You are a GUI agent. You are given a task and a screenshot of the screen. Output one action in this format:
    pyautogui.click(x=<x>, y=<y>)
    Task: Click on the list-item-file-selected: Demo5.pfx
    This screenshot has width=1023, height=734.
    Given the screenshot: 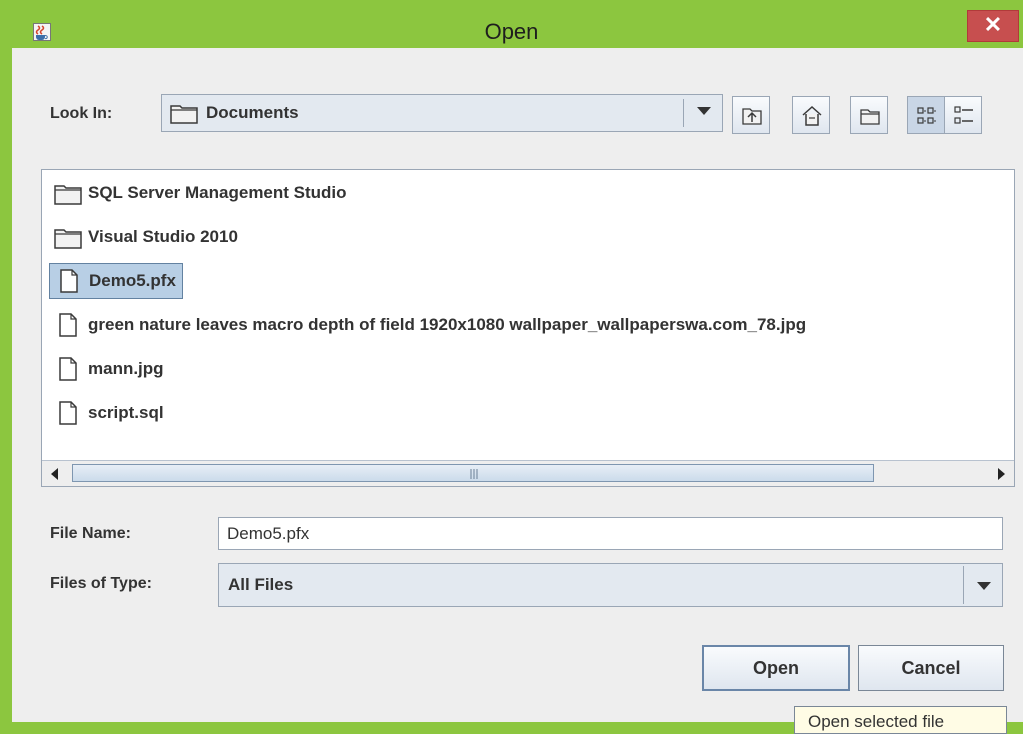 What is the action you would take?
    pyautogui.click(x=116, y=281)
    